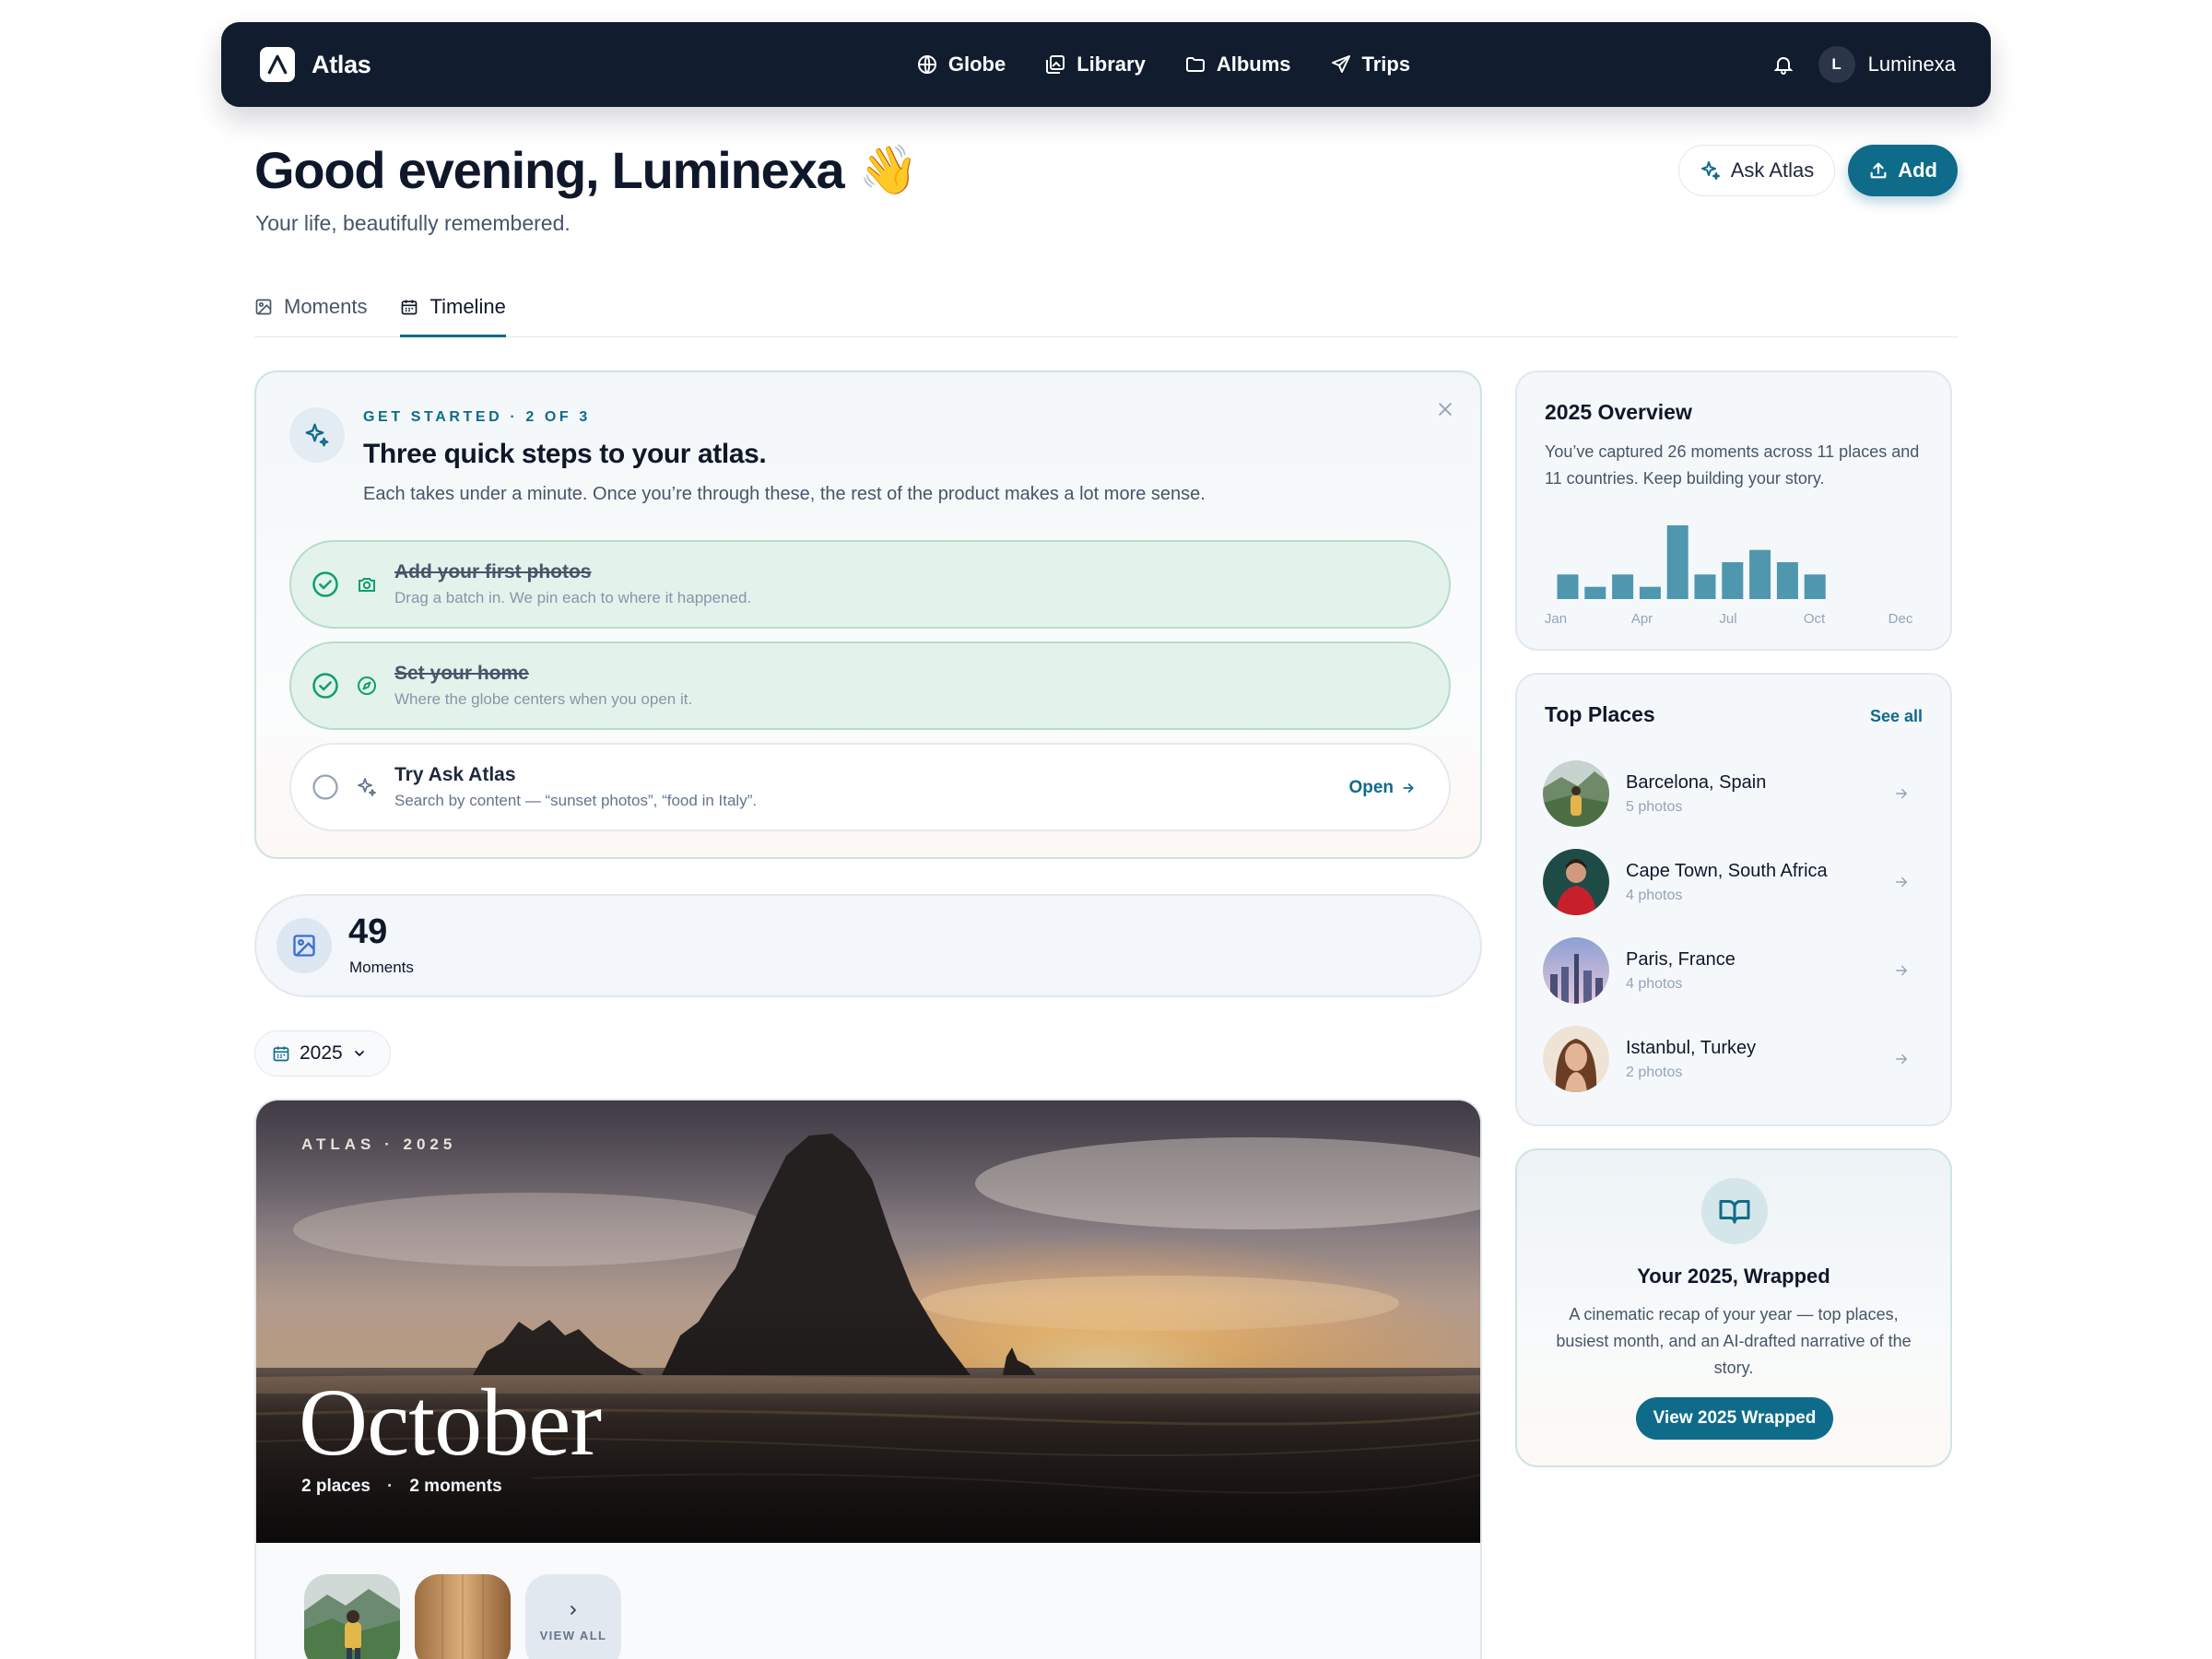 This screenshot has width=2212, height=1659. I want to click on place-count: 5 photos, so click(1654, 806).